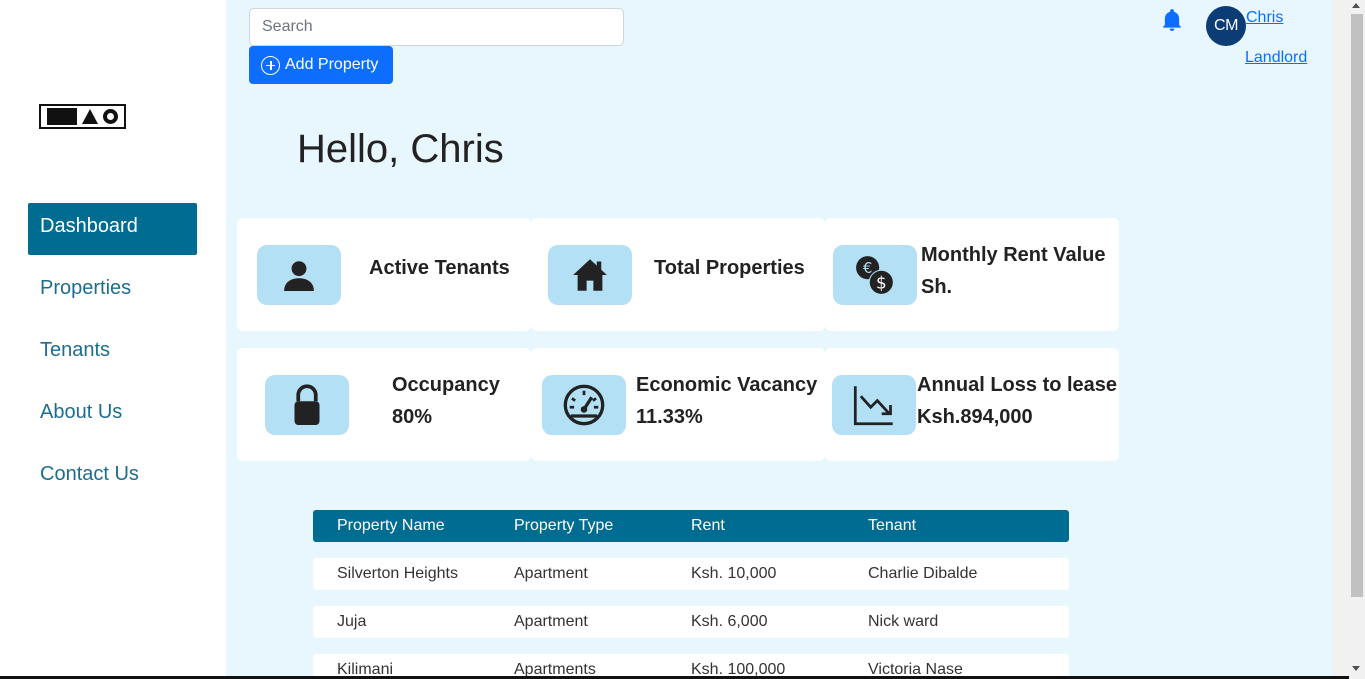 The width and height of the screenshot is (1365, 679). What do you see at coordinates (734, 573) in the screenshot?
I see `cell-rent: Ksh. 10,000` at bounding box center [734, 573].